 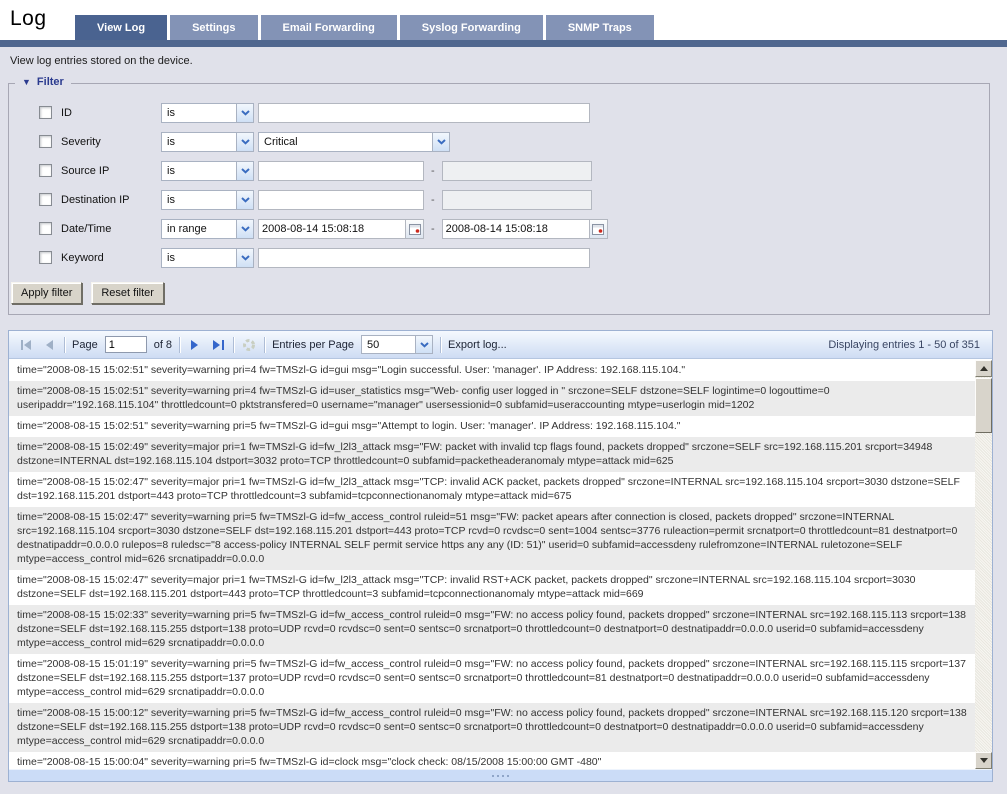 What do you see at coordinates (125, 344) in the screenshot?
I see `page-number-input` at bounding box center [125, 344].